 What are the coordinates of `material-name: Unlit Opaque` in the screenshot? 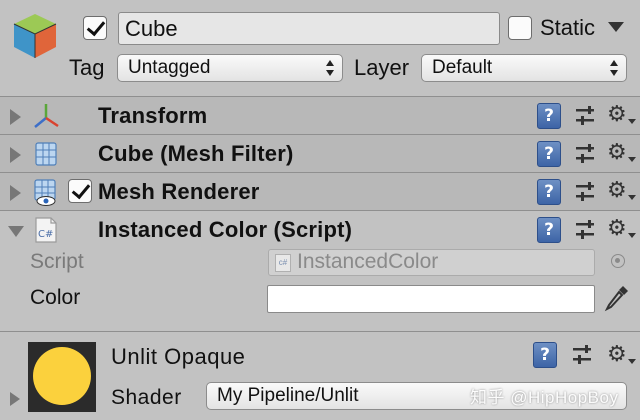 It's located at (178, 356).